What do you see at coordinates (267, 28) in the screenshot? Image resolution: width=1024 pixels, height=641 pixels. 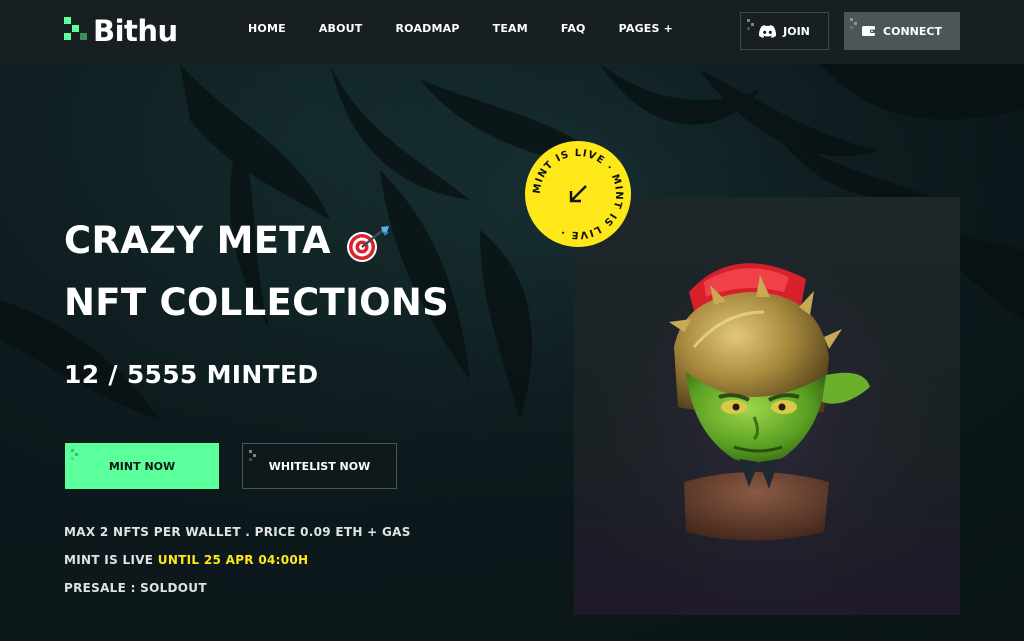 I see `nav-item-home: HOME` at bounding box center [267, 28].